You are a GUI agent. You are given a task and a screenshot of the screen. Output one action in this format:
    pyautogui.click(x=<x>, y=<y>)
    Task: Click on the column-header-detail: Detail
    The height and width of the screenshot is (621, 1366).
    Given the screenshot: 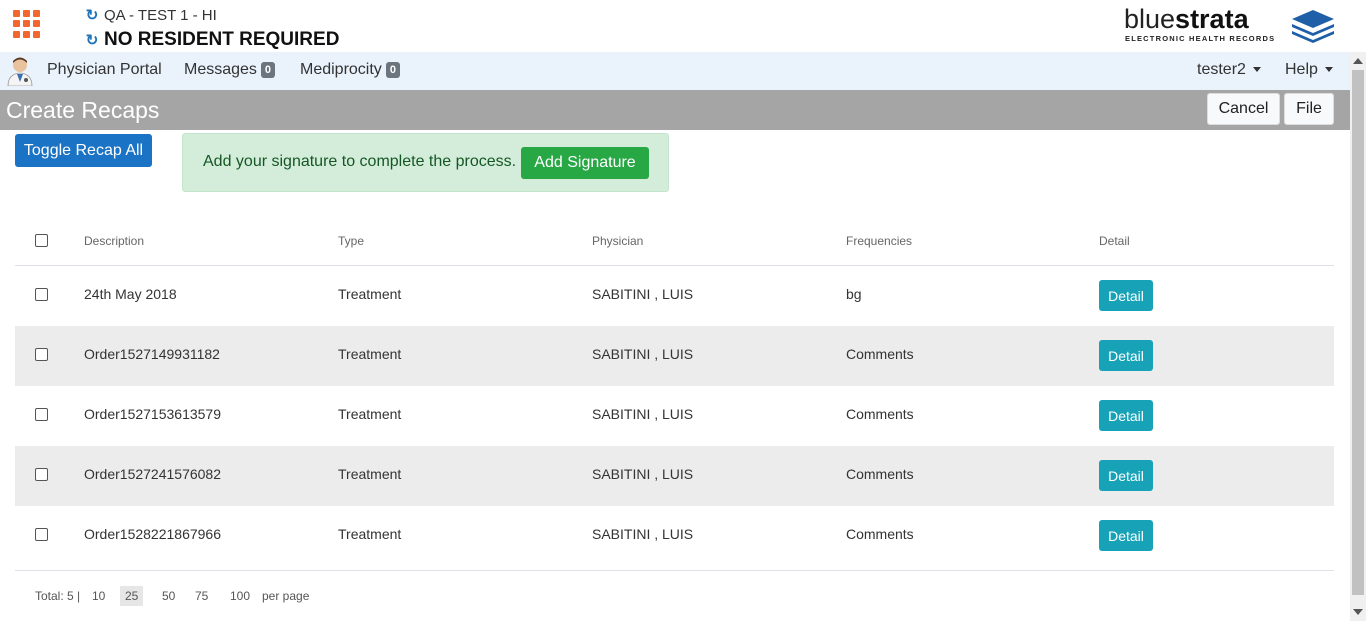 What is the action you would take?
    pyautogui.click(x=1114, y=241)
    